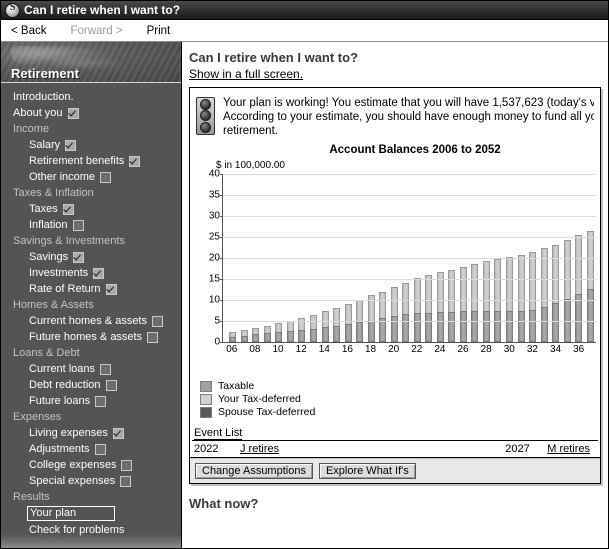  Describe the element at coordinates (91, 433) in the screenshot. I see `sidebar-item-living-expenses: Living expenses` at that location.